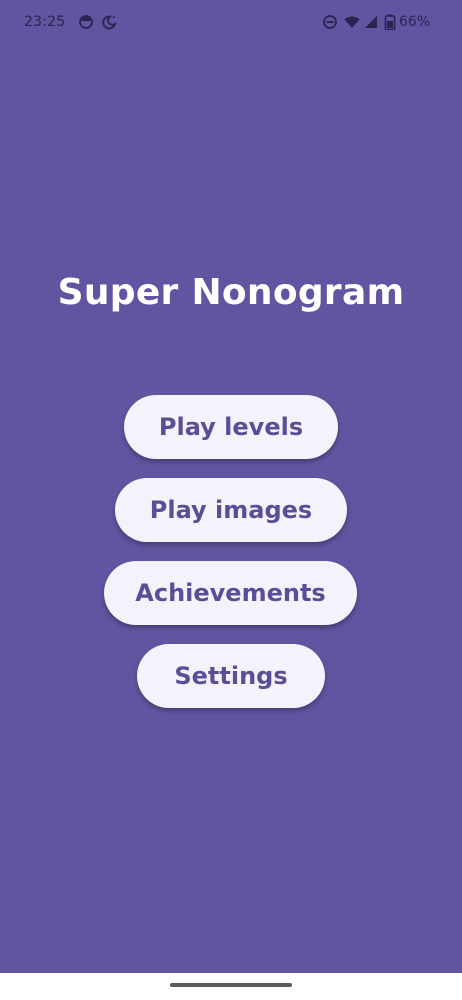  What do you see at coordinates (45, 22) in the screenshot?
I see `status-time: 23:25` at bounding box center [45, 22].